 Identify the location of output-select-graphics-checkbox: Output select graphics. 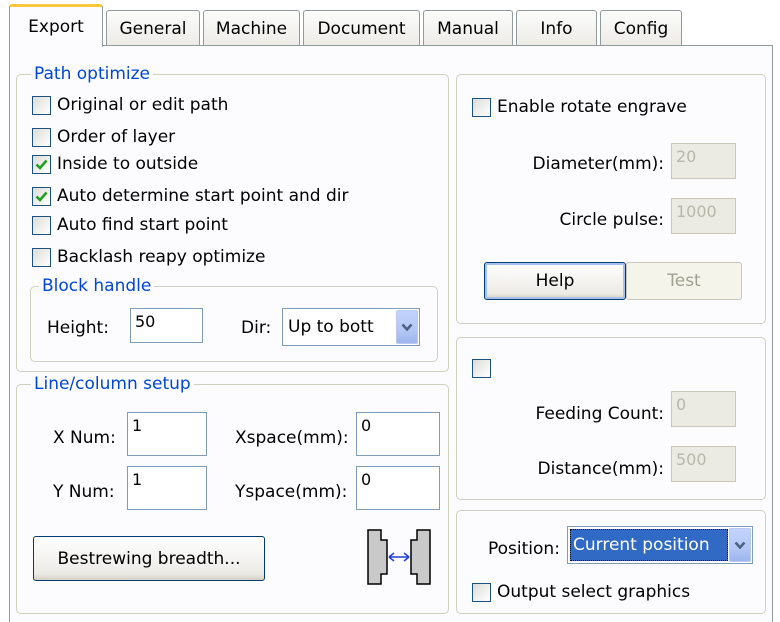
(581, 592).